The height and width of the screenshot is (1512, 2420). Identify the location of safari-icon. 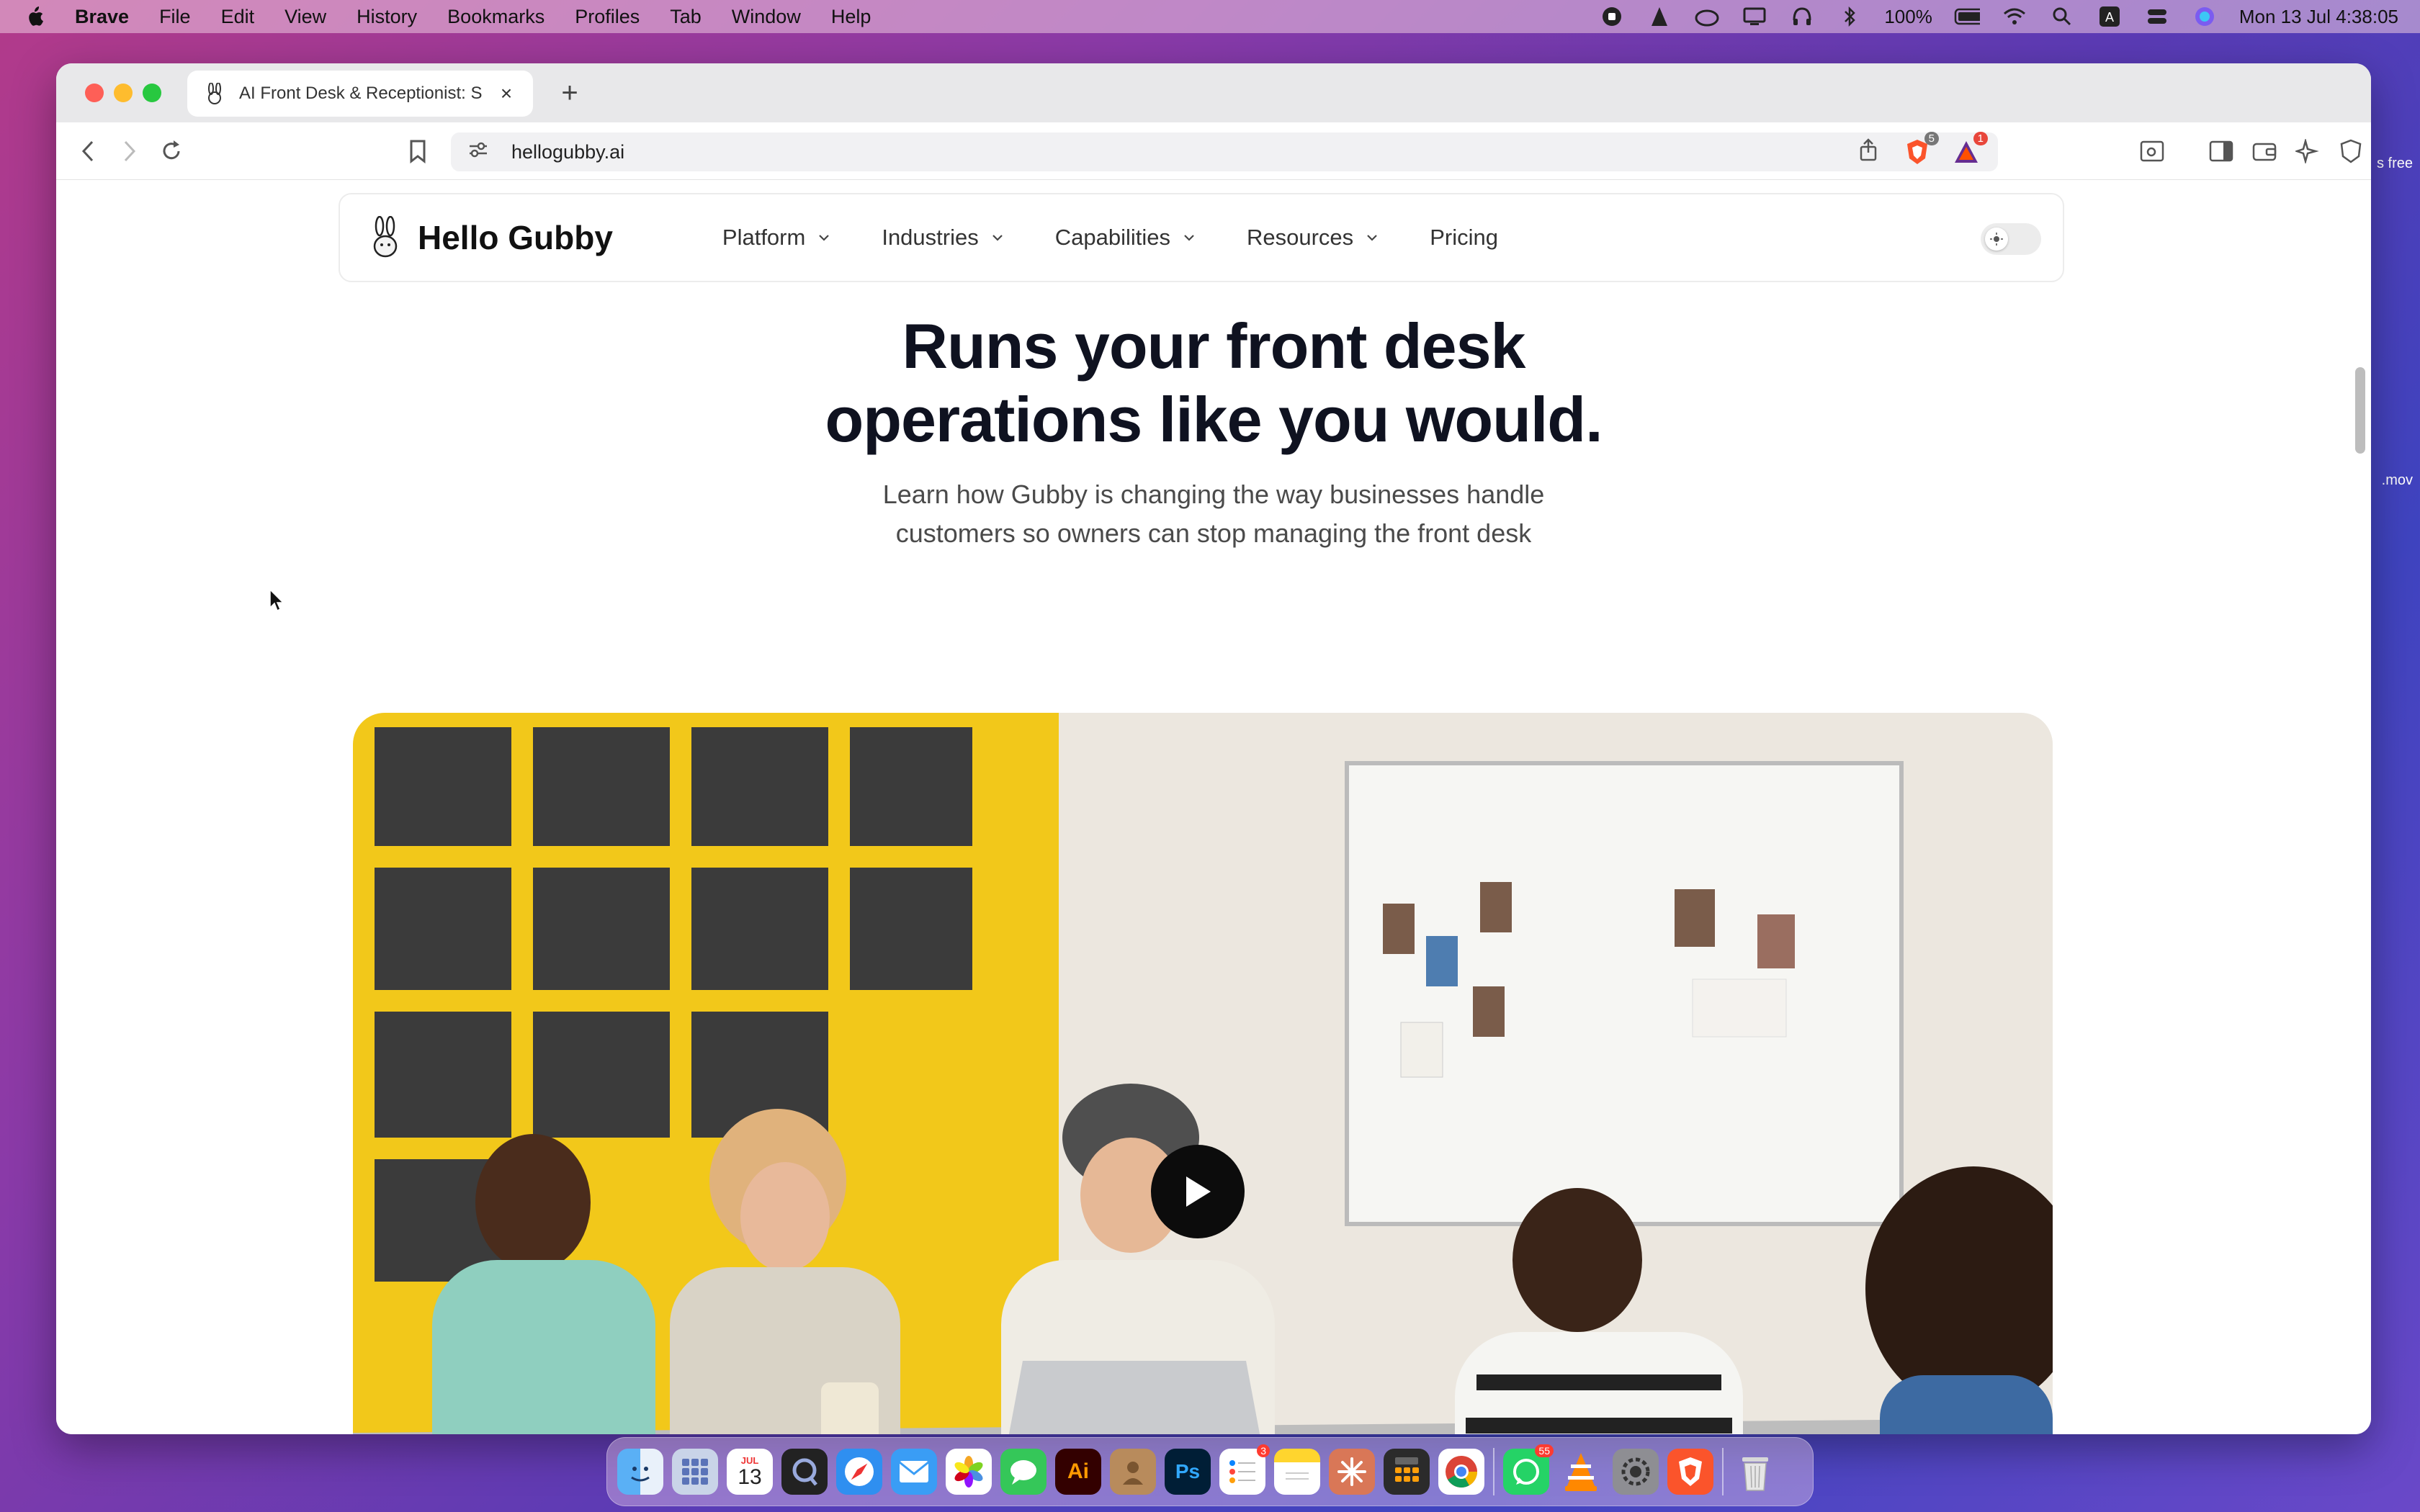
(859, 1472).